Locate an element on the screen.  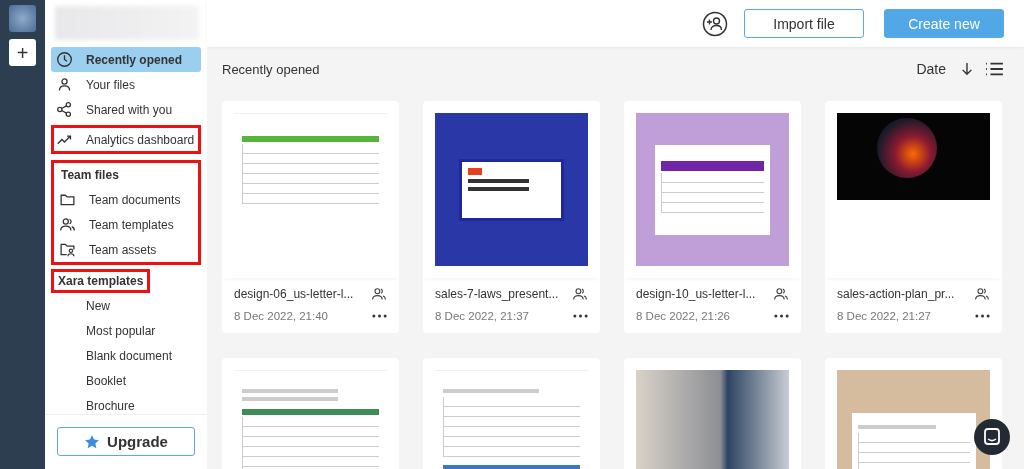
import-button: Import file is located at coordinates (804, 23).